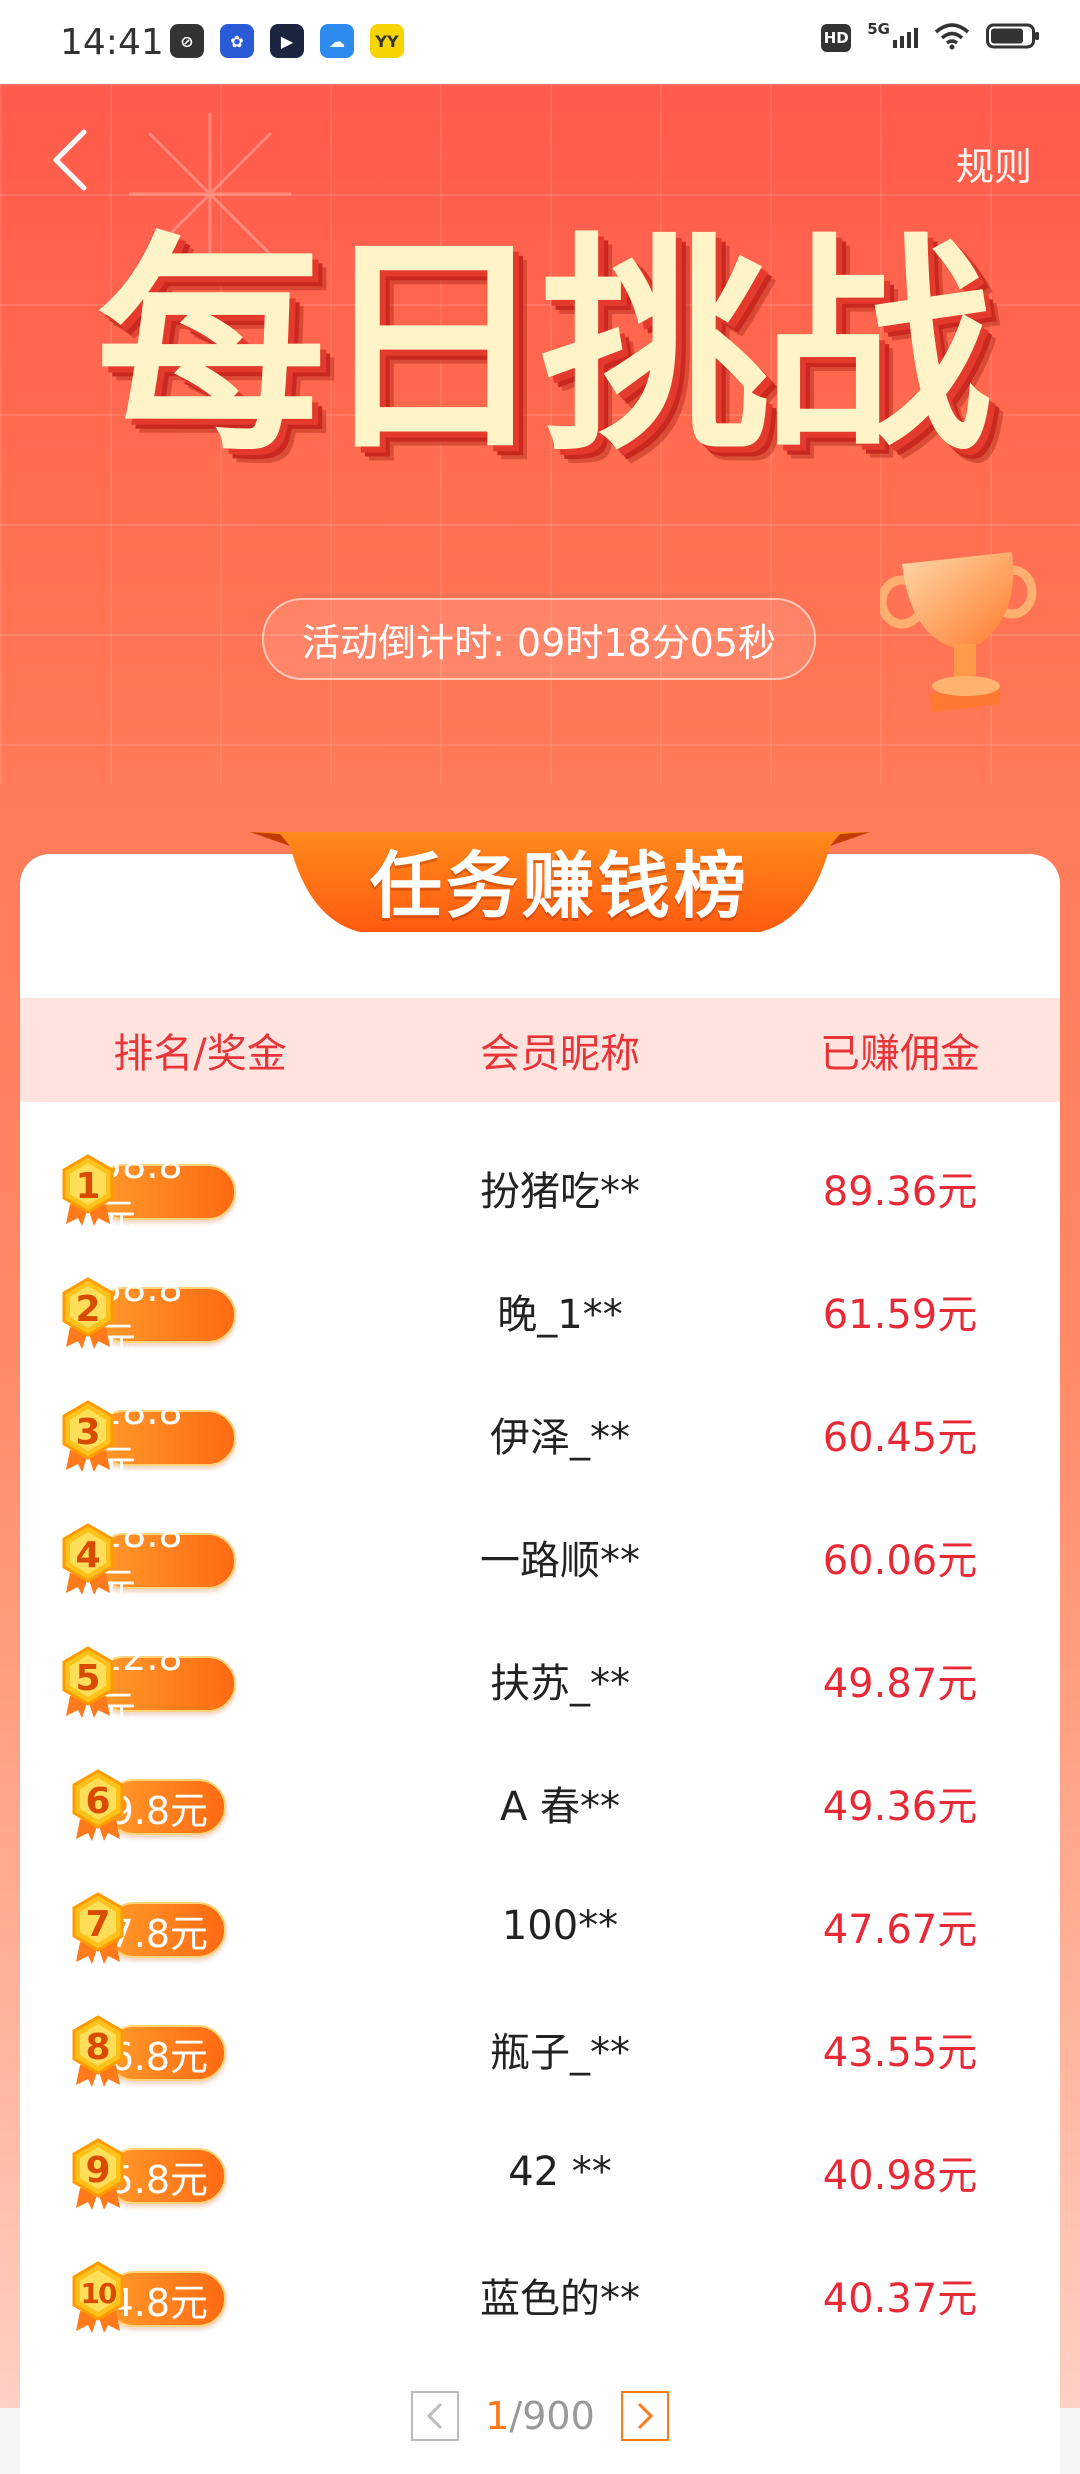  What do you see at coordinates (560, 1806) in the screenshot?
I see `member-nickname: A 春**` at bounding box center [560, 1806].